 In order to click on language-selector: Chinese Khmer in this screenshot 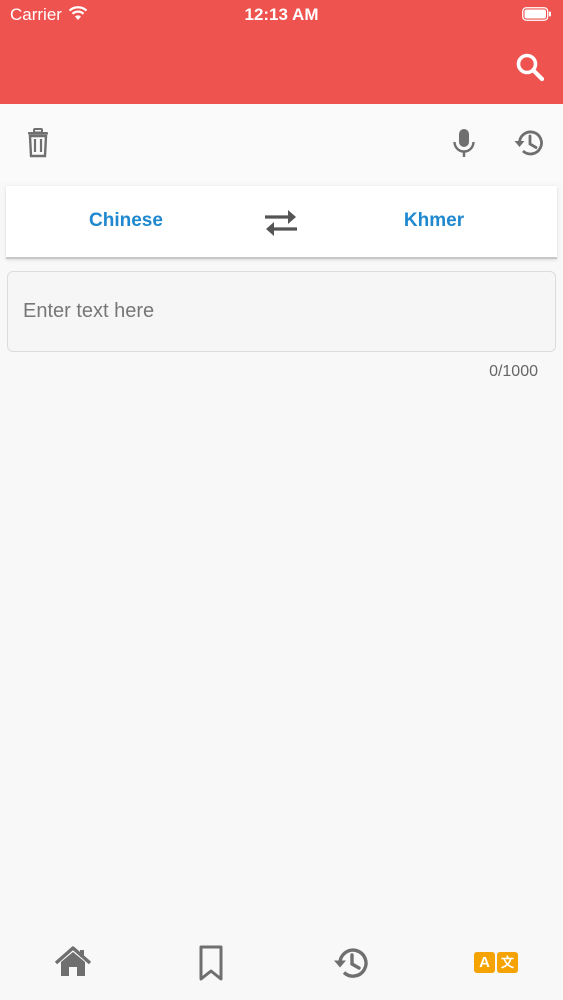, I will do `click(281, 222)`.